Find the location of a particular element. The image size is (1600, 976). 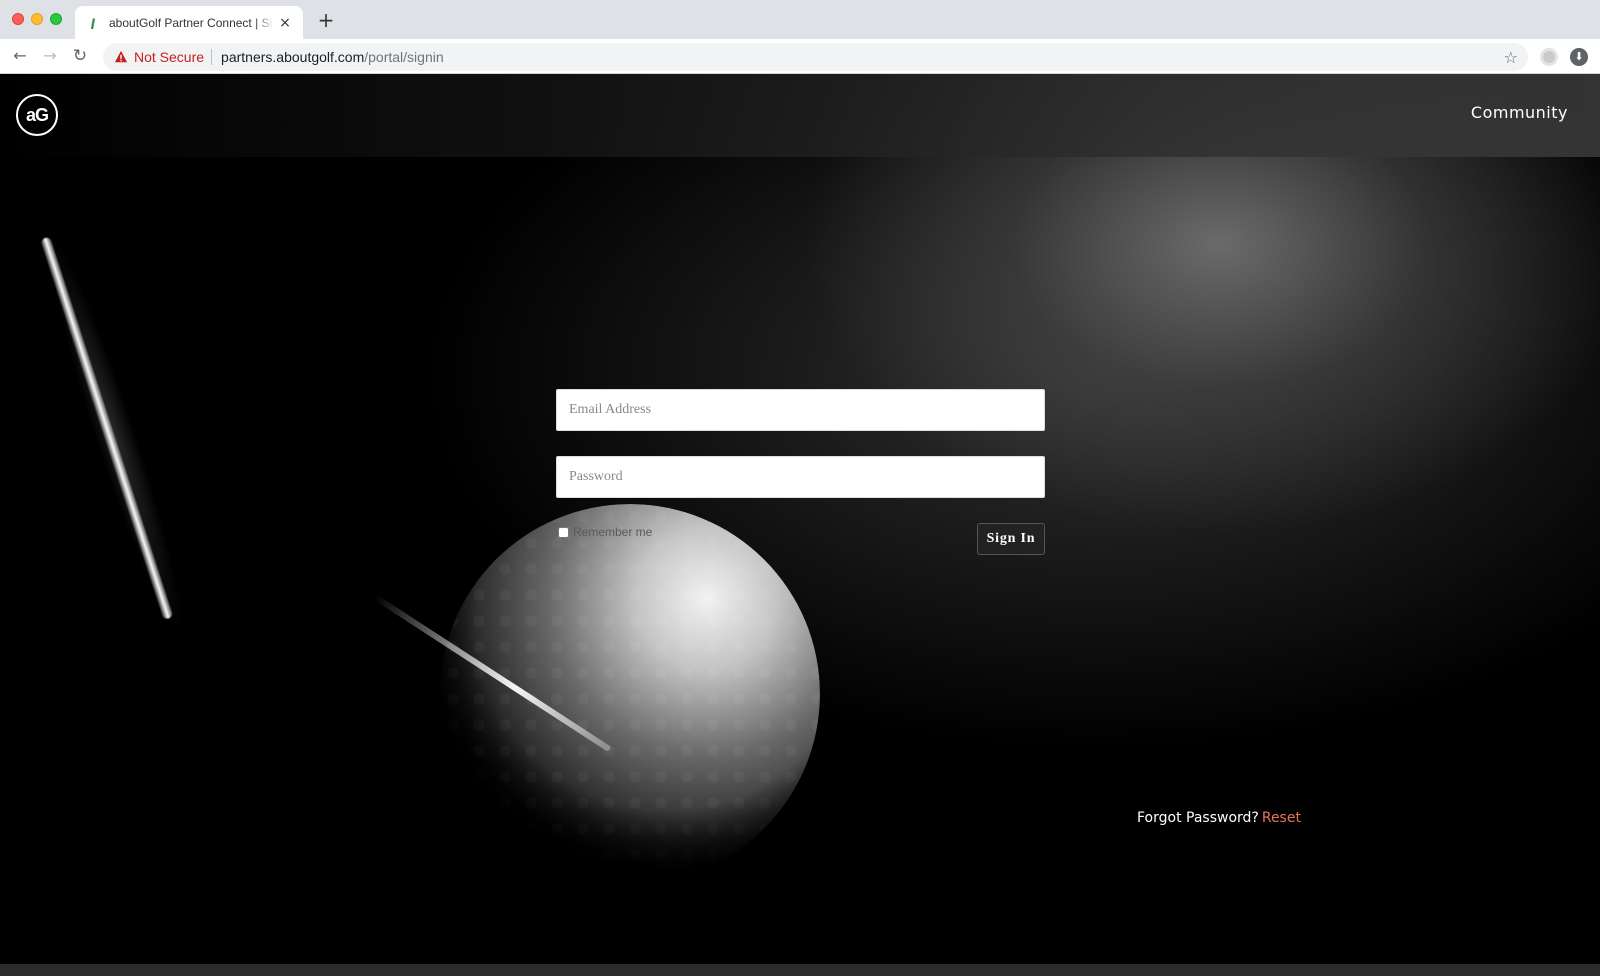

site-header: aG Community is located at coordinates (800, 115).